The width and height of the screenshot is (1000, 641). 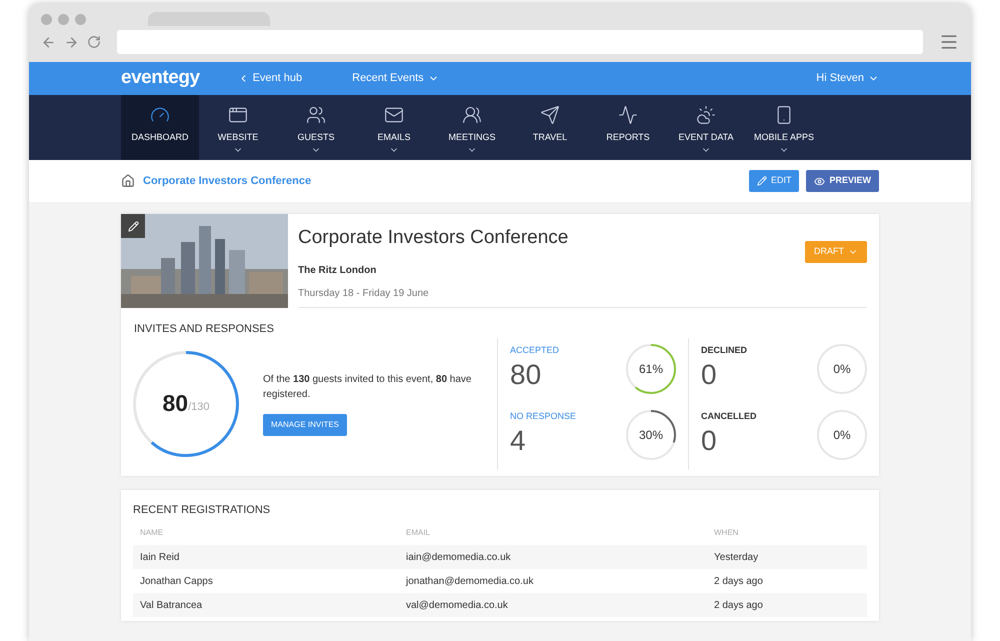 I want to click on paper-plane-icon, so click(x=550, y=115).